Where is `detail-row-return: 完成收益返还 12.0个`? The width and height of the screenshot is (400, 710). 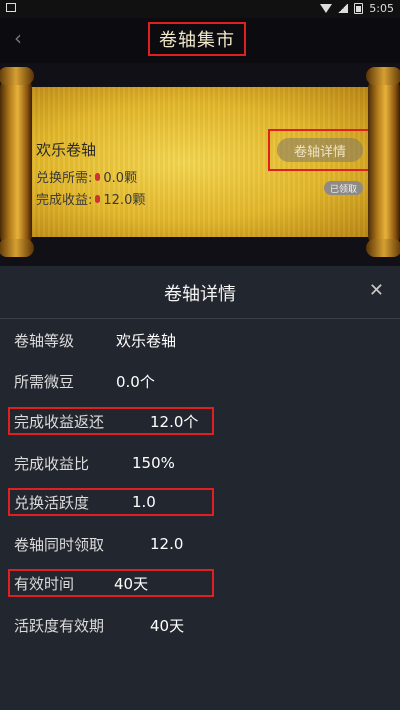 detail-row-return: 完成收益返还 12.0个 is located at coordinates (106, 421).